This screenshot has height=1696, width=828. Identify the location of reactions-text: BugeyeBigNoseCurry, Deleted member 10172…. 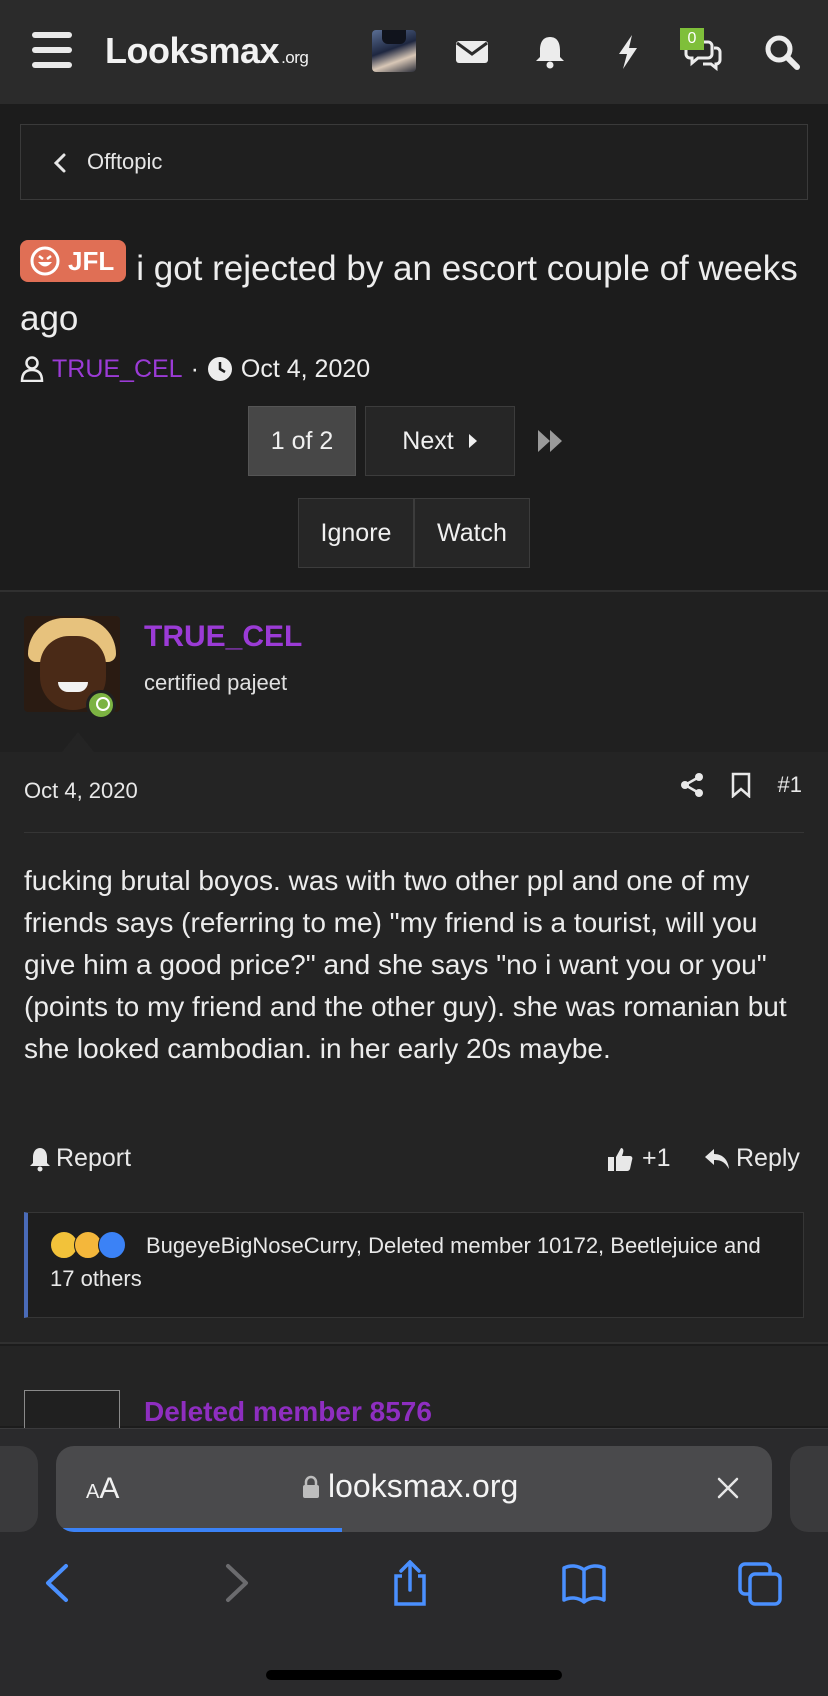
(420, 1262).